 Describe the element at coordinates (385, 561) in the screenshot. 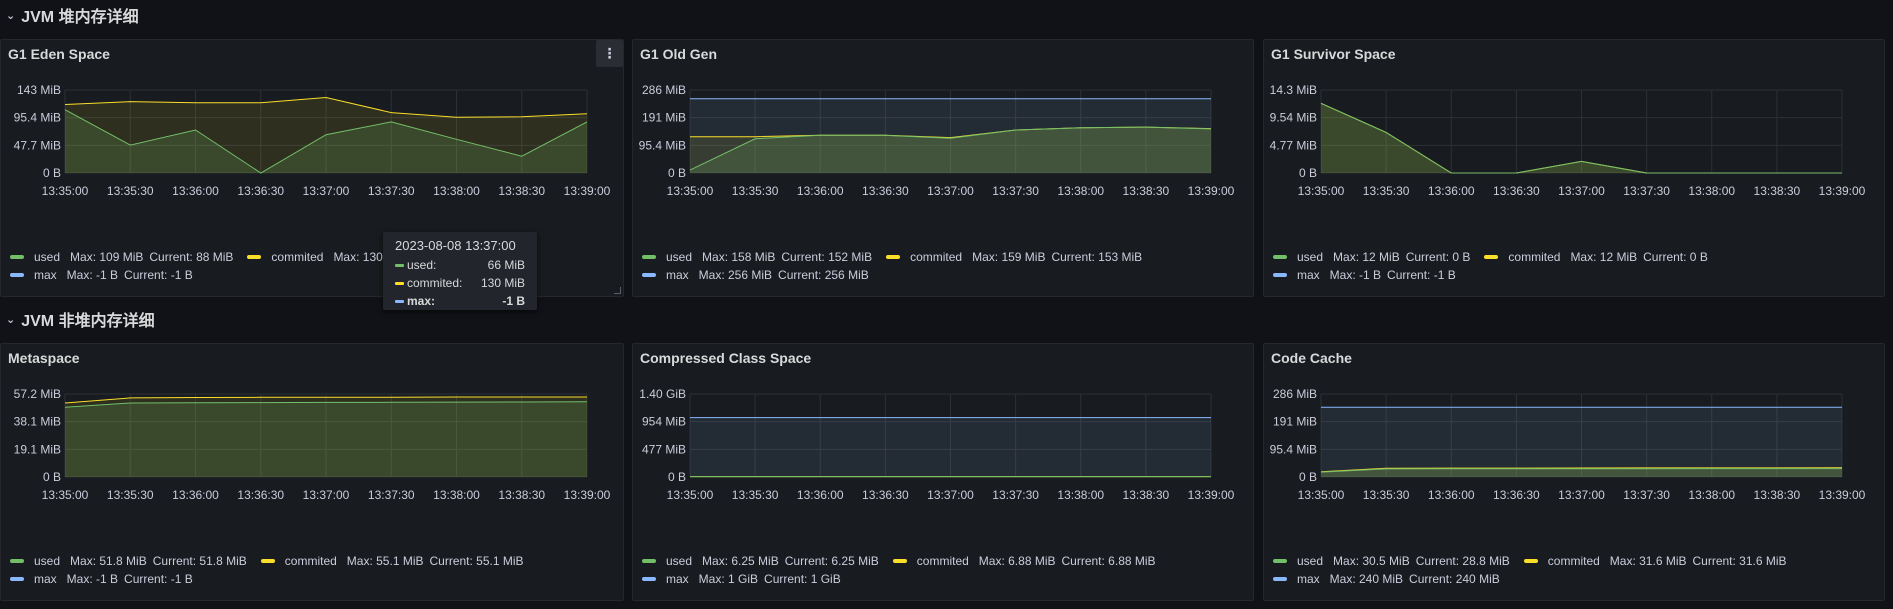

I see `legend-max: Max: 55.1 MiB` at that location.